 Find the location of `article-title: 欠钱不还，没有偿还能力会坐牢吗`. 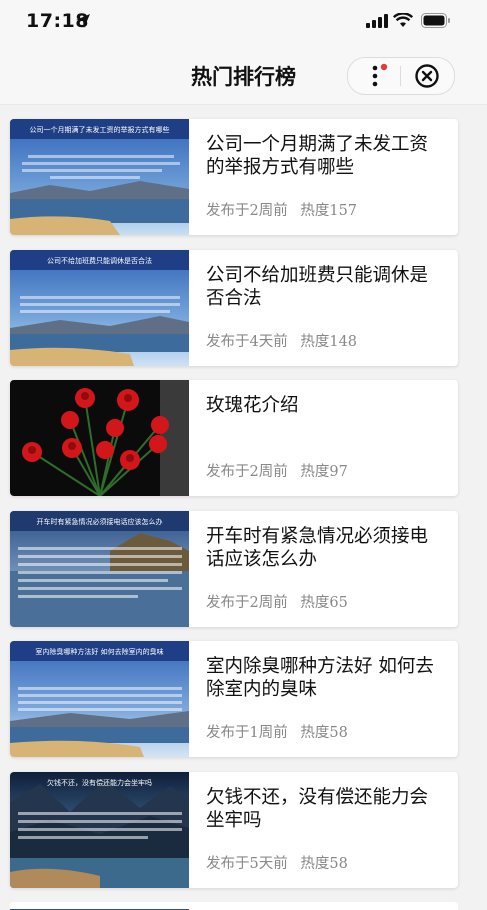

article-title: 欠钱不还，没有偿还能力会坐牢吗 is located at coordinates (317, 809).